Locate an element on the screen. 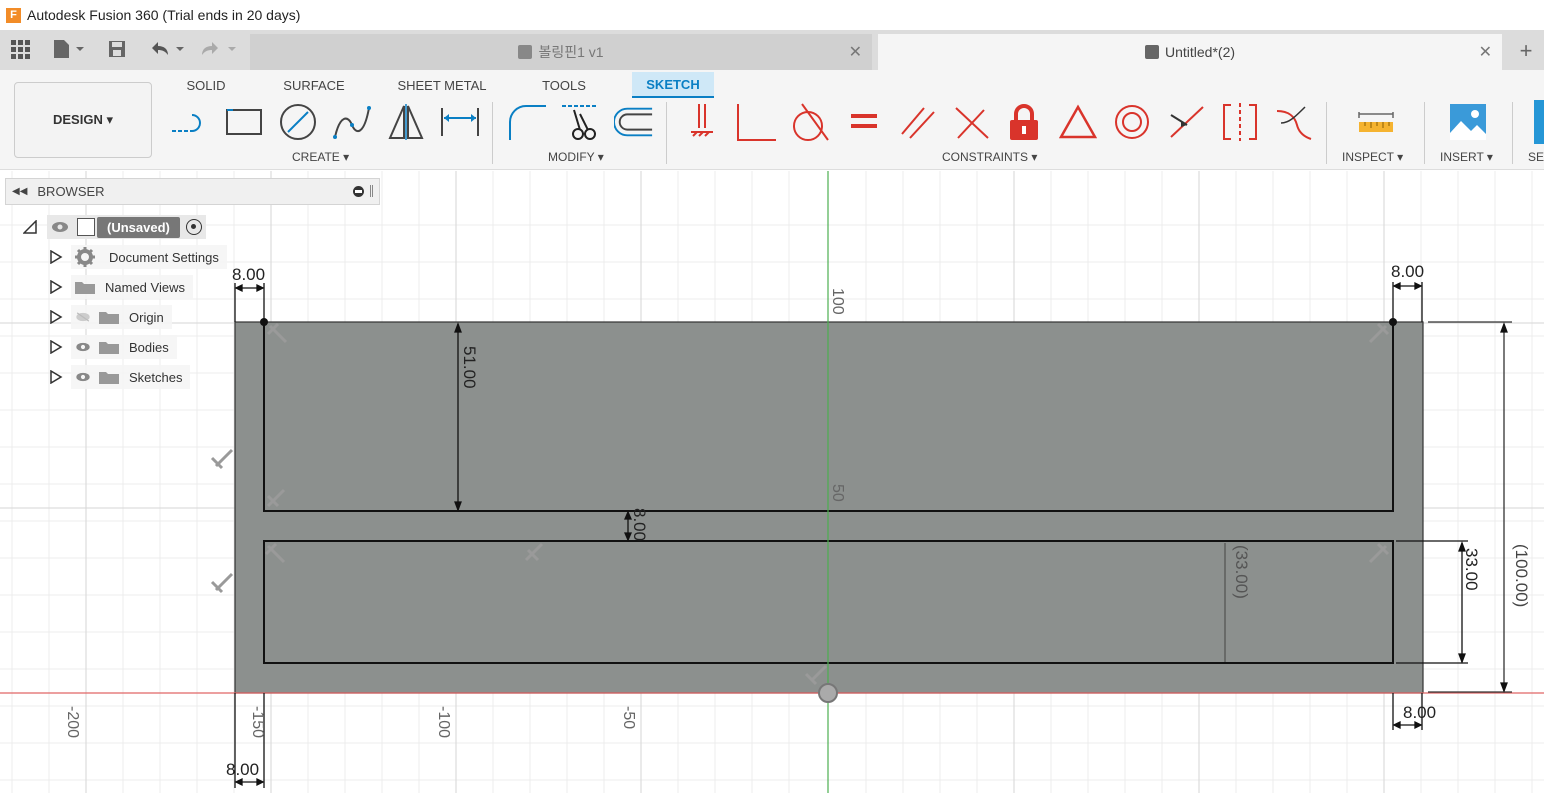  horizontal-vertical-icon is located at coordinates (702, 122).